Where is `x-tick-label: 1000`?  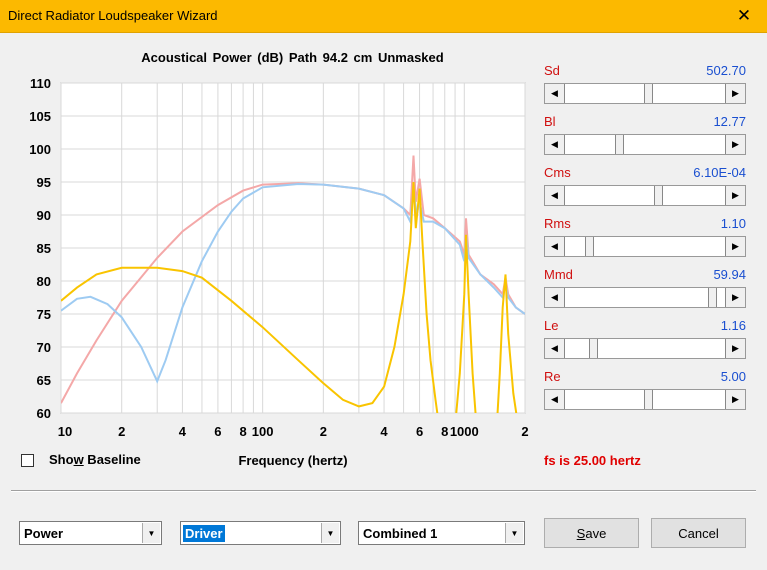
x-tick-label: 1000 is located at coordinates (464, 431).